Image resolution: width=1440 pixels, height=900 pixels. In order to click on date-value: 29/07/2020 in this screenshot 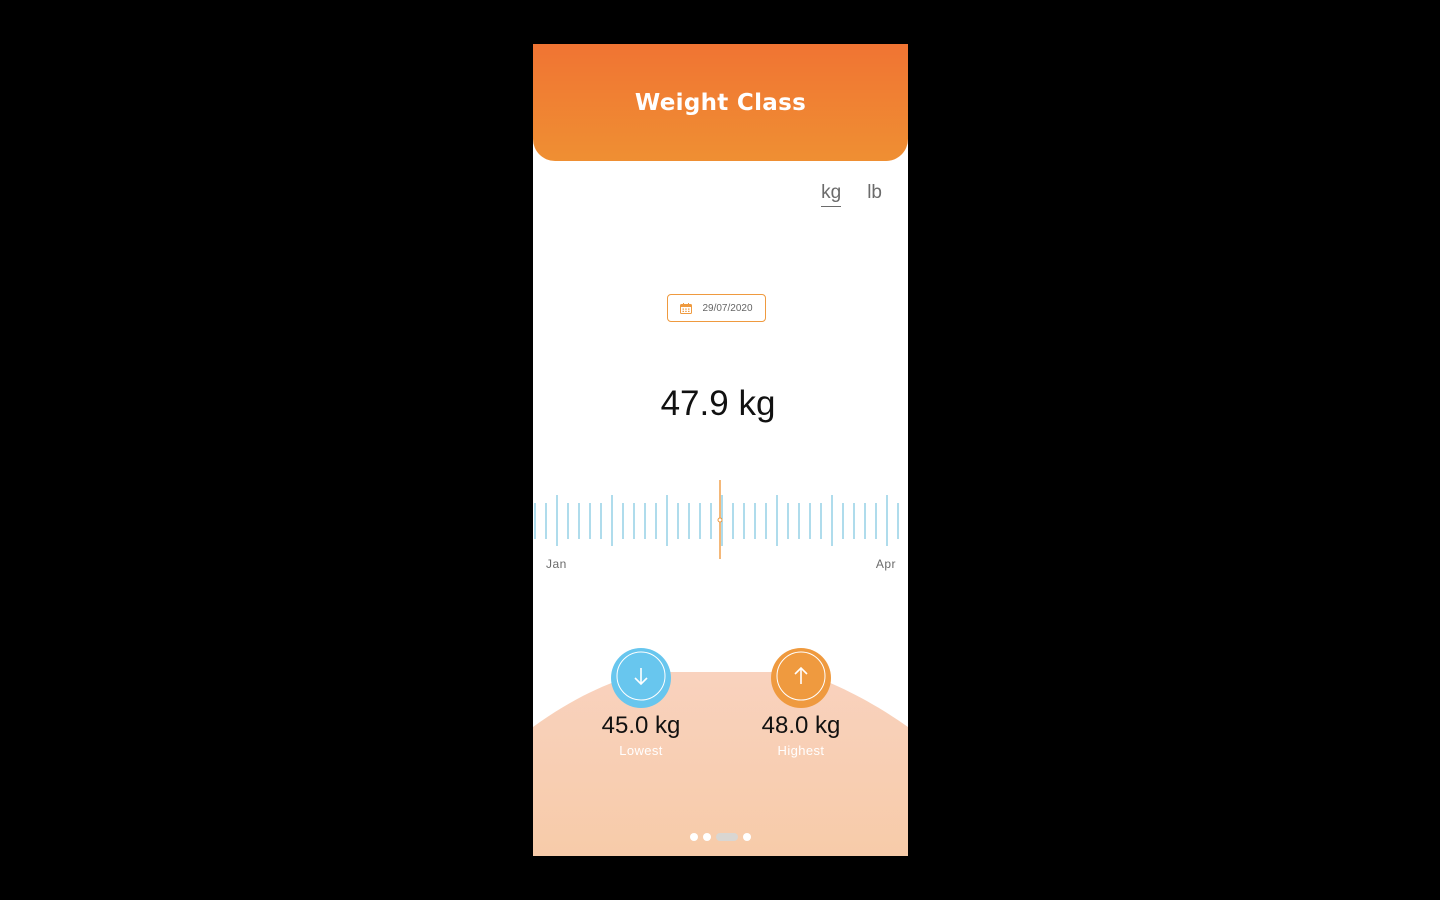, I will do `click(727, 308)`.